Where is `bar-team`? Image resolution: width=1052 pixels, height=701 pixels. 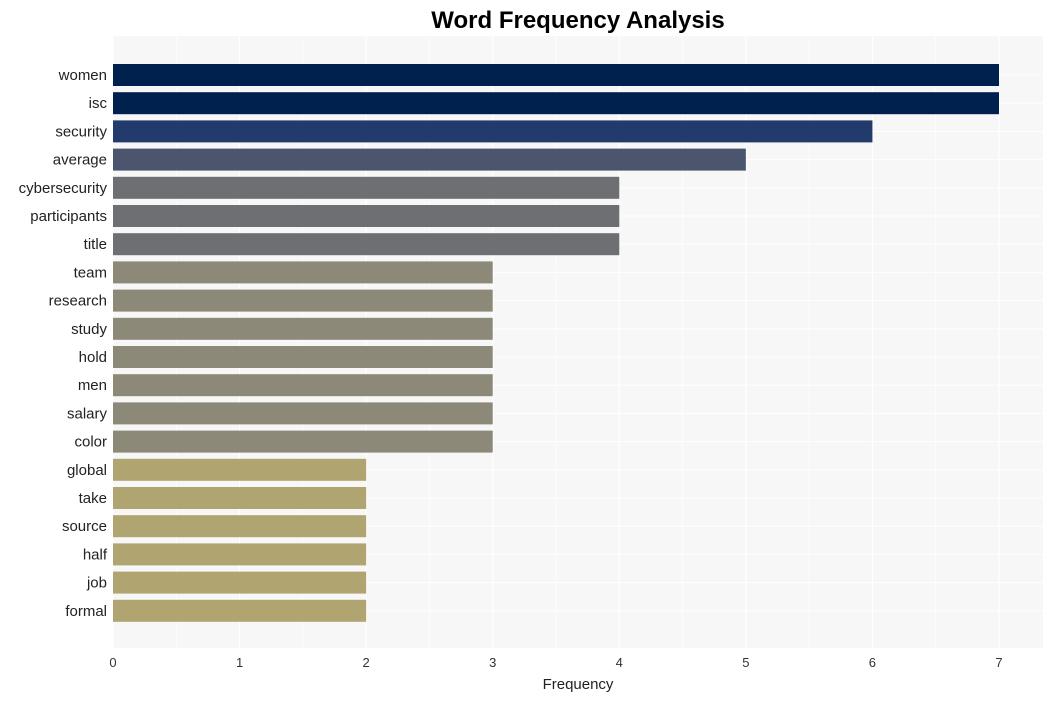
bar-team is located at coordinates (303, 272).